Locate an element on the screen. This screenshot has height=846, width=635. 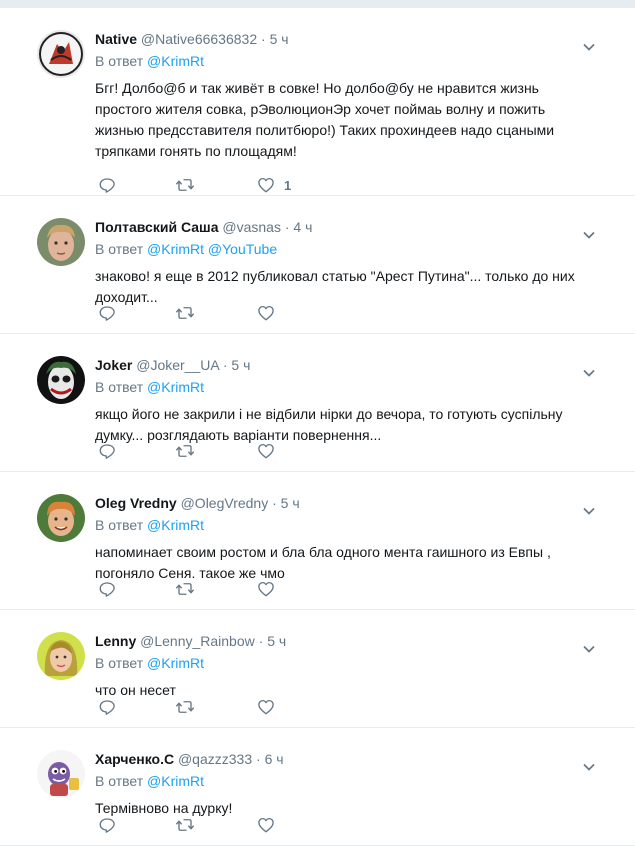
fullname: Native is located at coordinates (116, 39).